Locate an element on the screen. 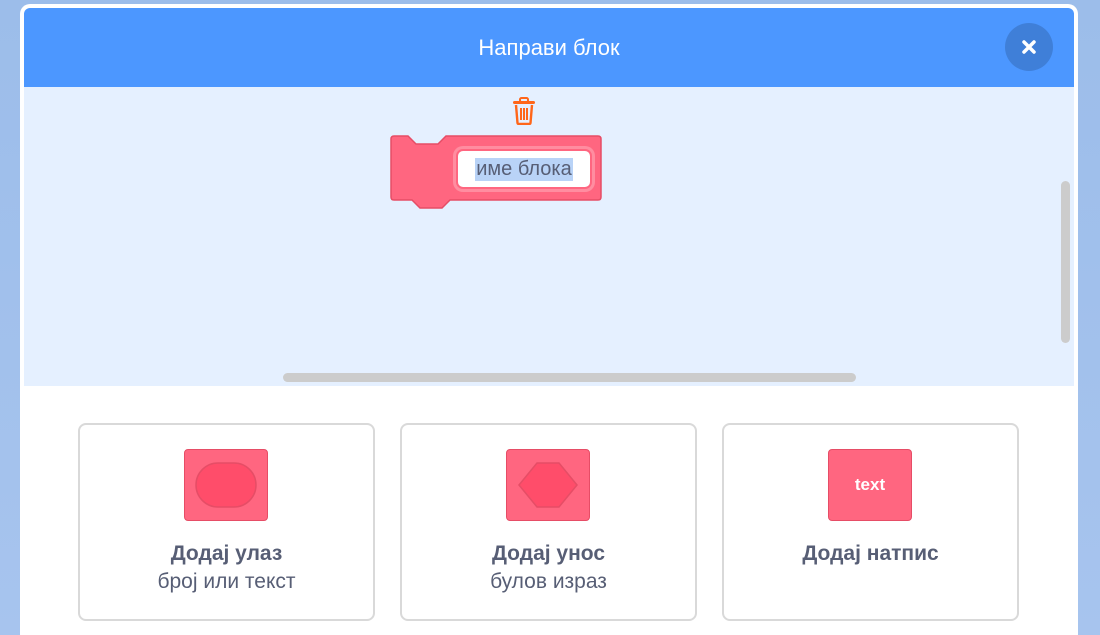  add-label-button: text Додај натпис is located at coordinates (870, 522).